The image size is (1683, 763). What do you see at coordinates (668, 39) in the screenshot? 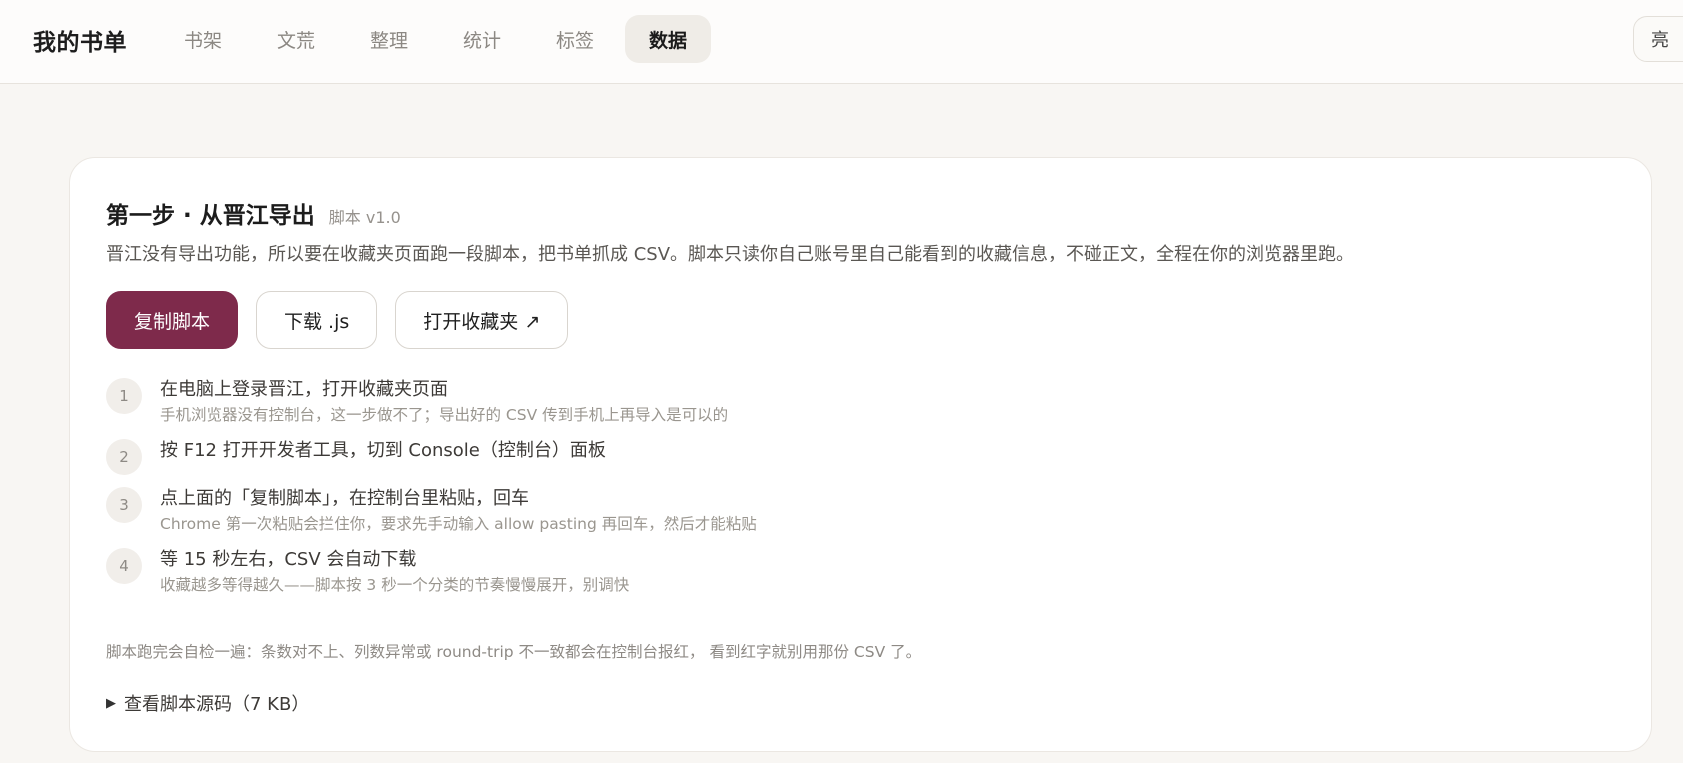
I see `nav-item-data: 数据` at bounding box center [668, 39].